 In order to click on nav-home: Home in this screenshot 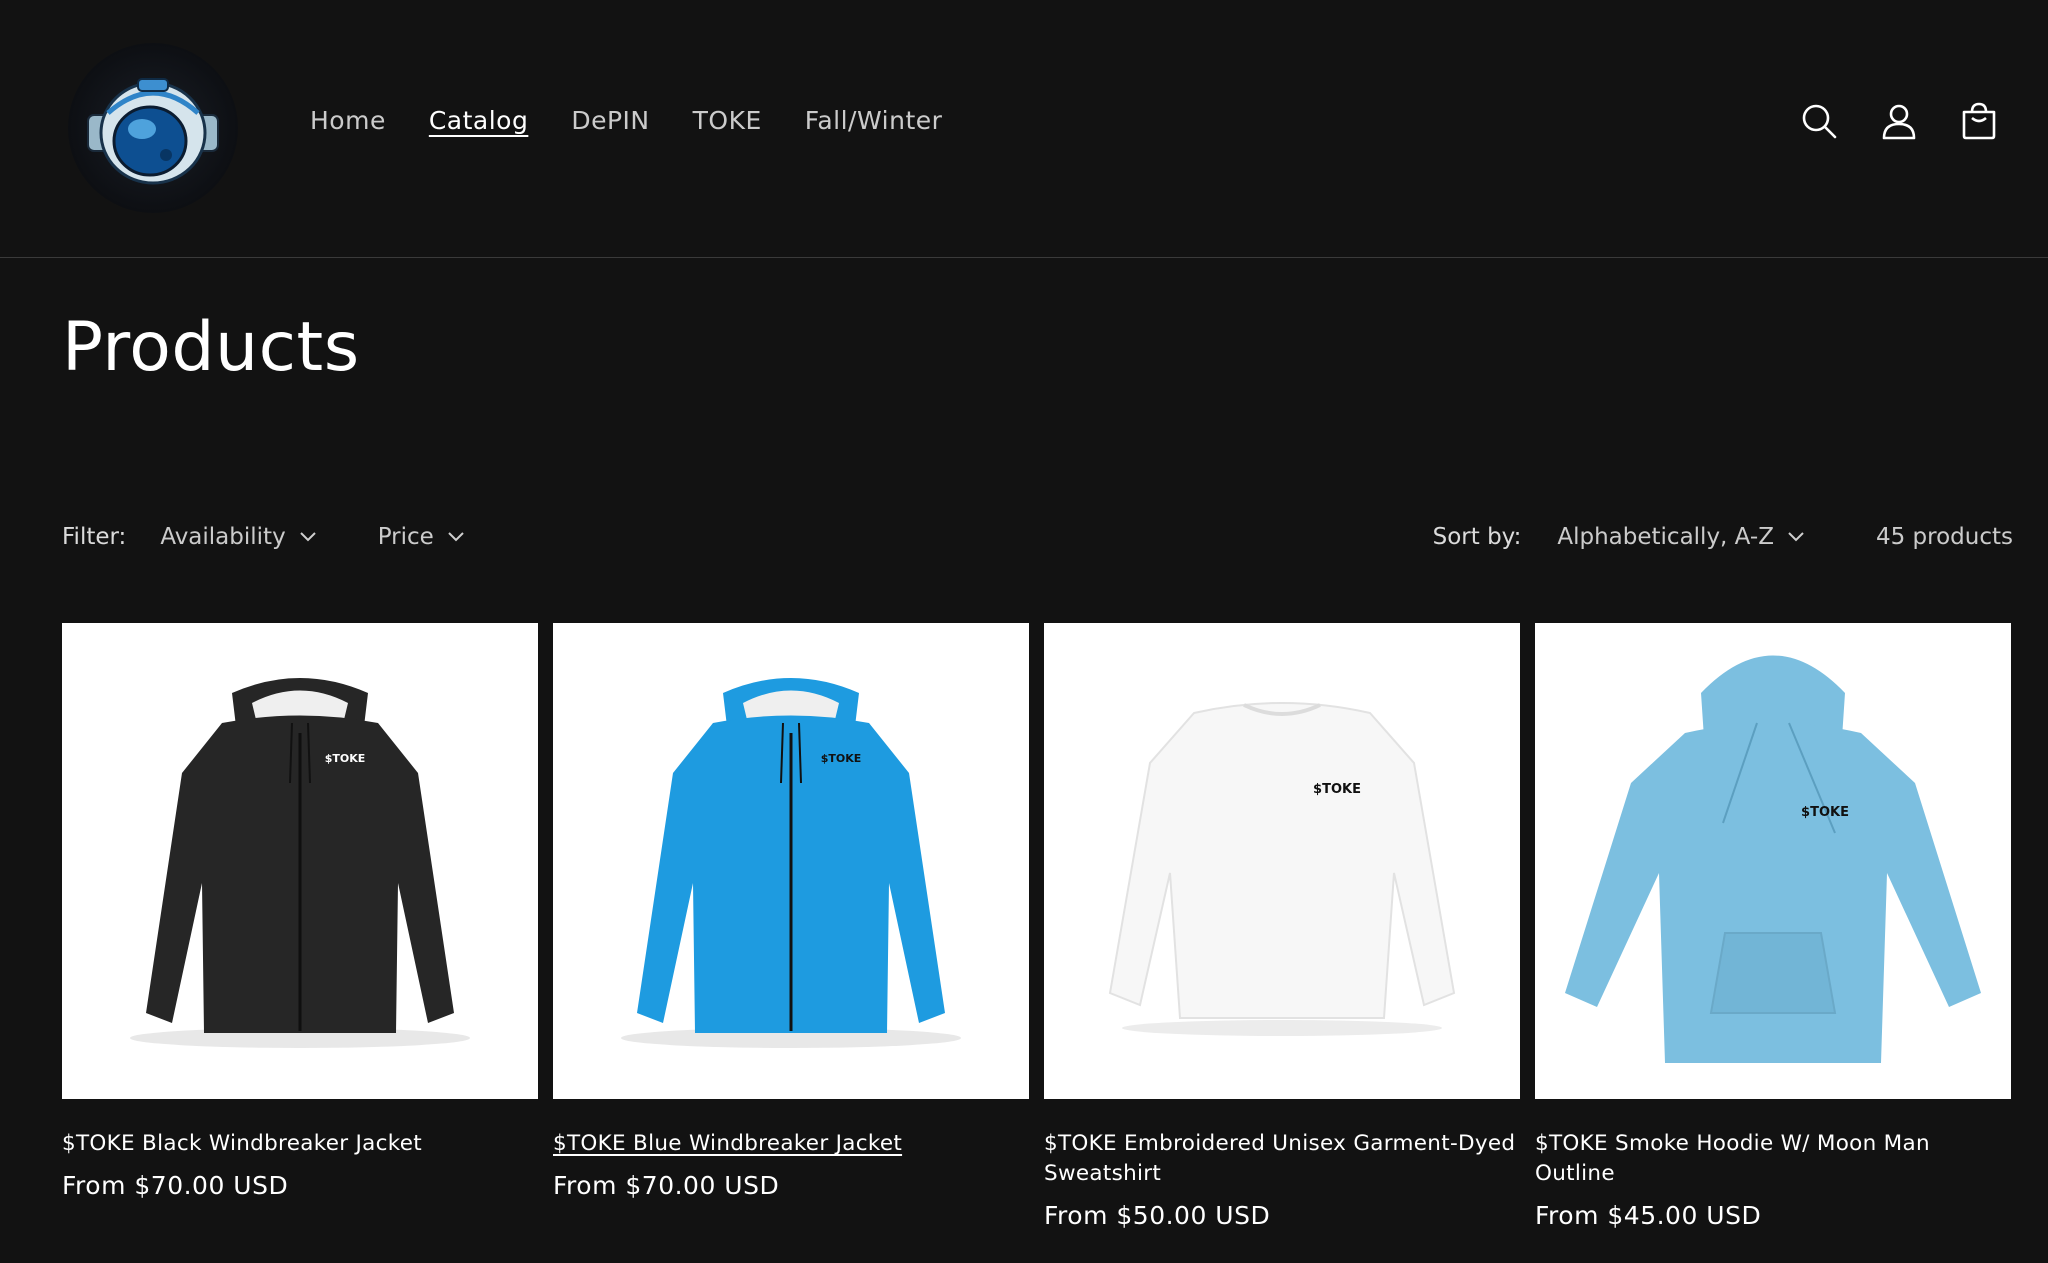, I will do `click(348, 120)`.